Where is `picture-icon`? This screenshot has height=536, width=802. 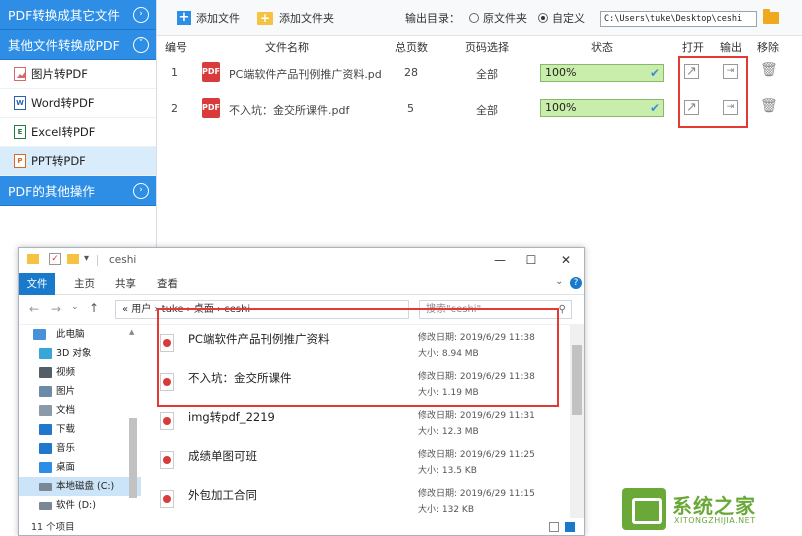
picture-icon is located at coordinates (45, 391).